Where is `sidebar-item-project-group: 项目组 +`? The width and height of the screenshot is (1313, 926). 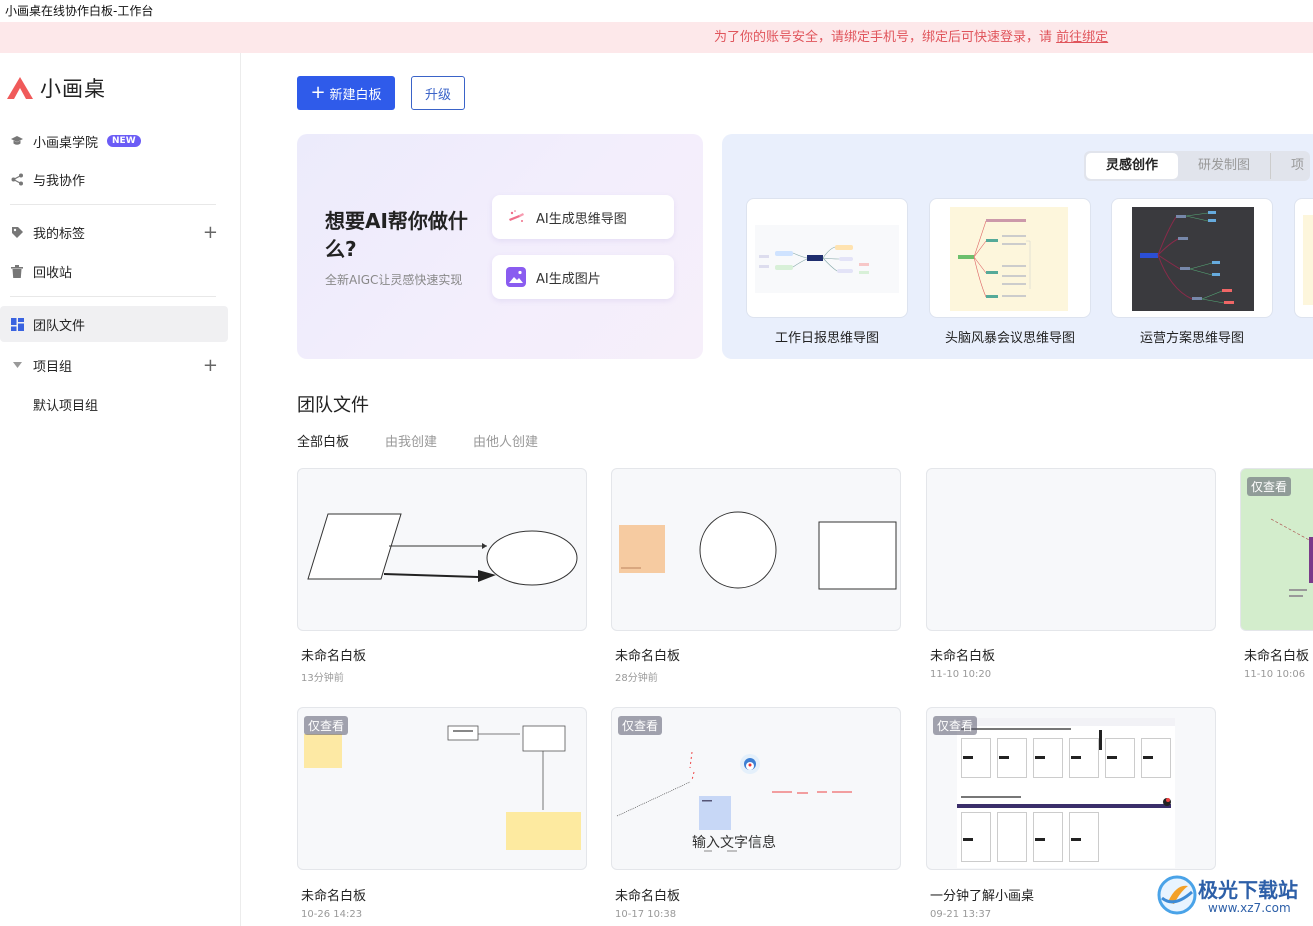 sidebar-item-project-group: 项目组 + is located at coordinates (114, 365).